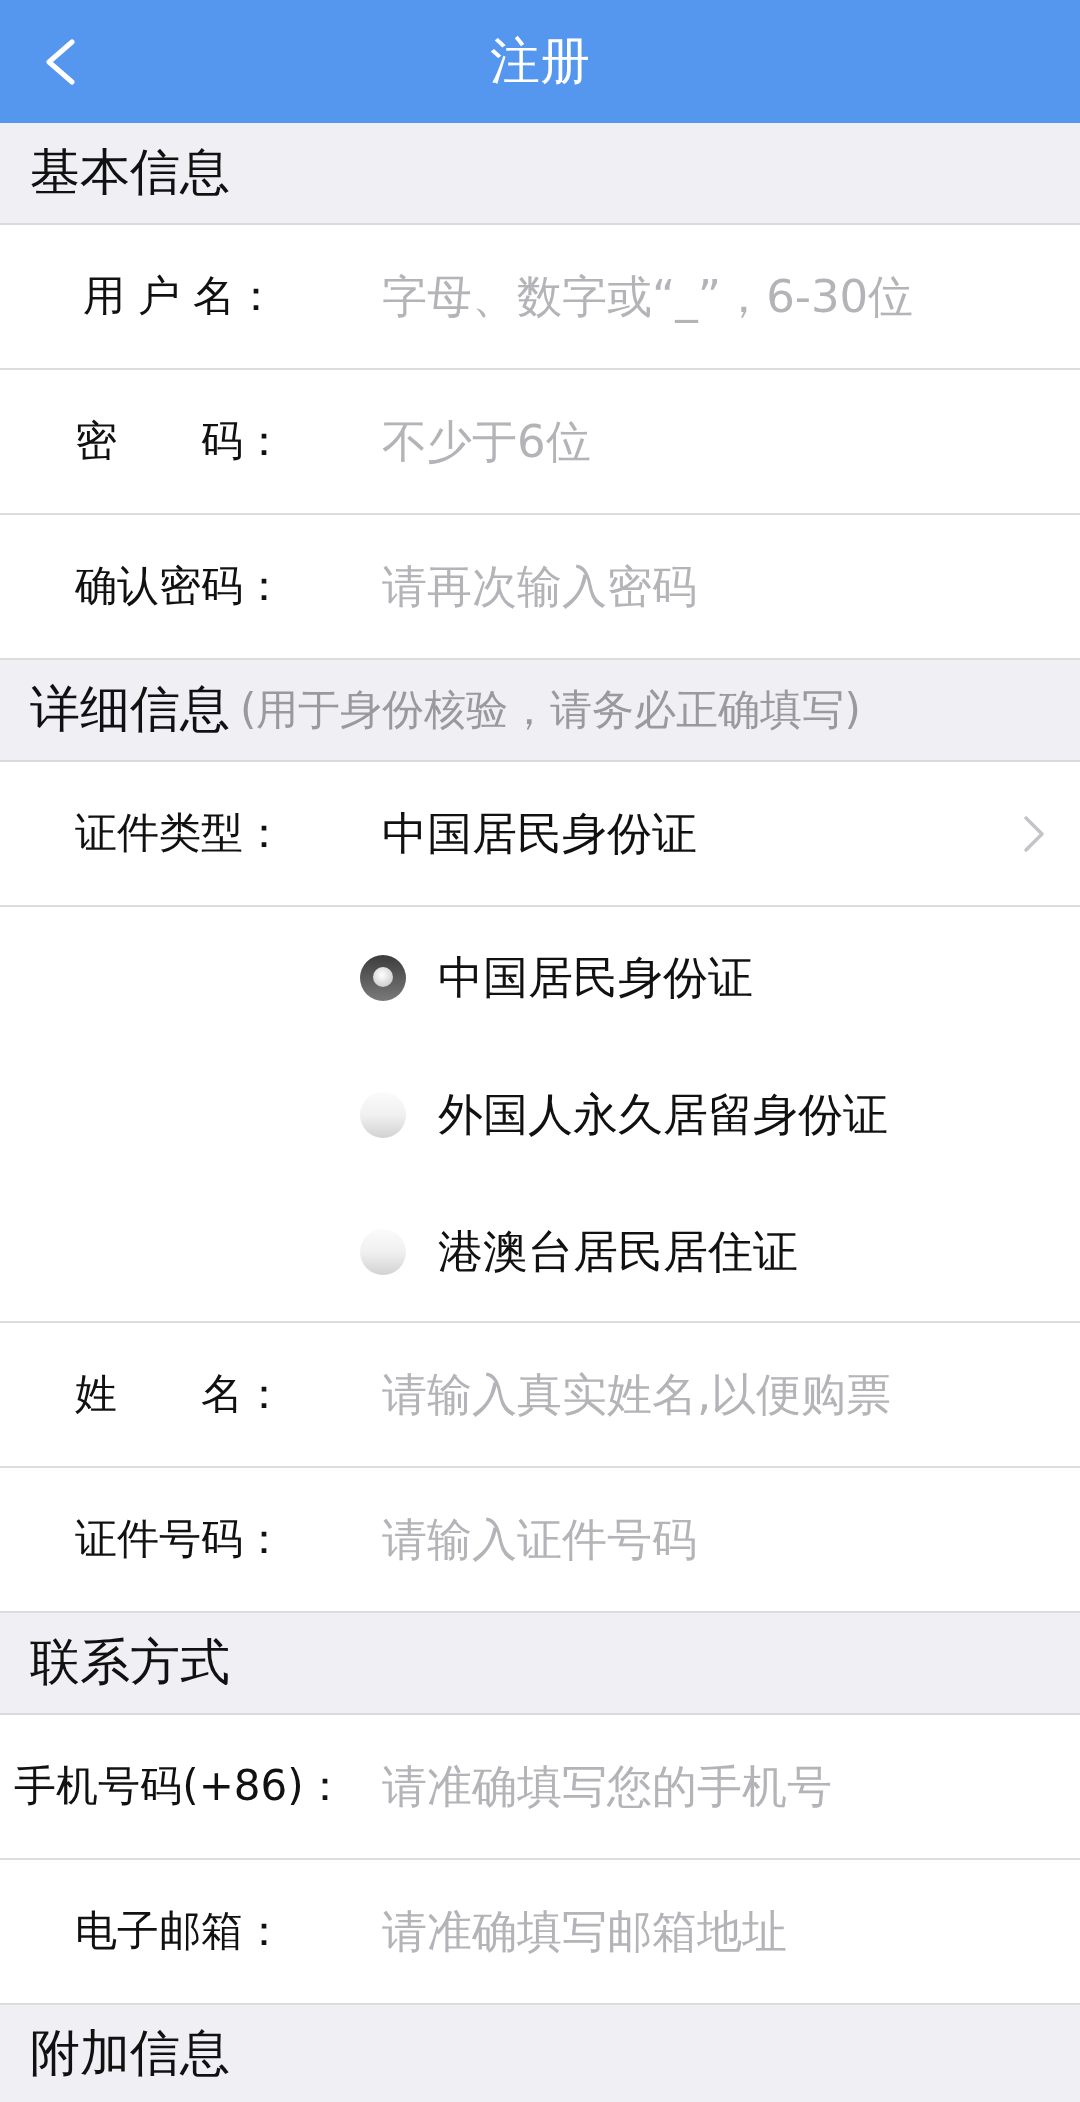 This screenshot has width=1080, height=2102. Describe the element at coordinates (180, 1539) in the screenshot. I see `field-label: 证件号码：` at that location.